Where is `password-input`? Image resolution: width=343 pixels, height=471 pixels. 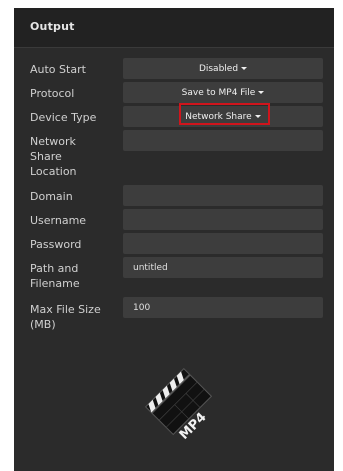 password-input is located at coordinates (223, 243).